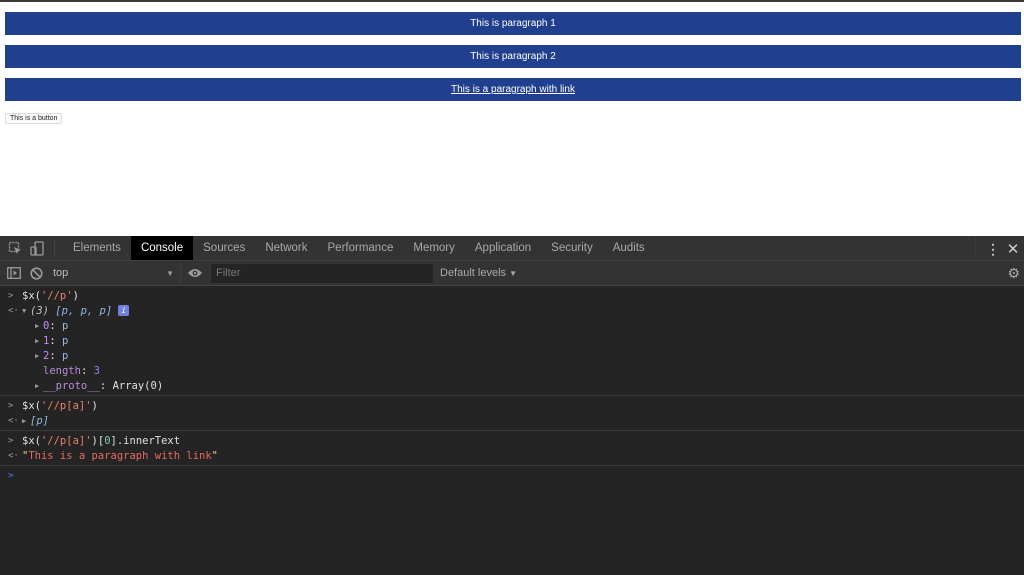 The image size is (1024, 575). I want to click on tab-security: Security, so click(572, 248).